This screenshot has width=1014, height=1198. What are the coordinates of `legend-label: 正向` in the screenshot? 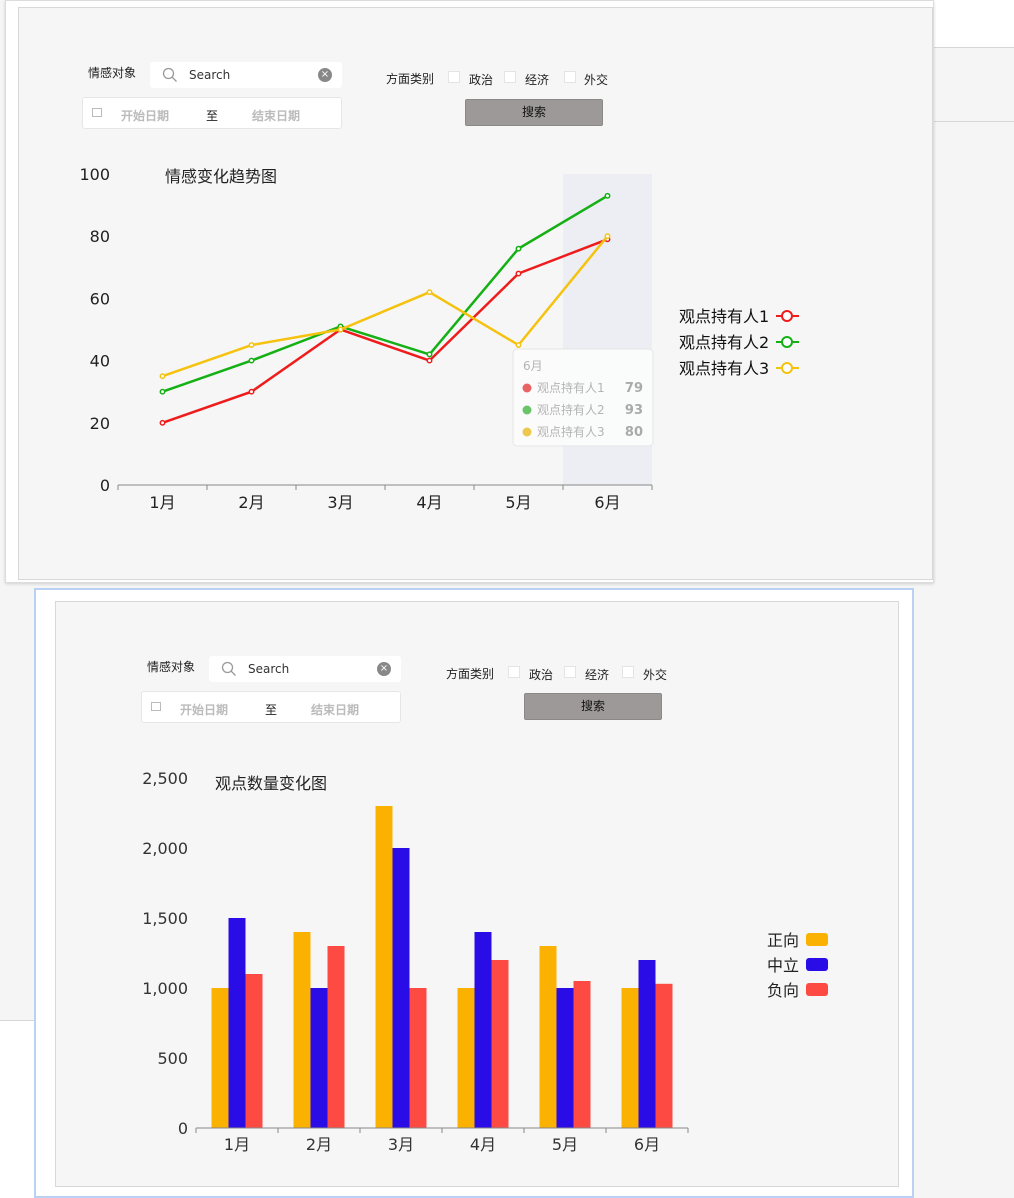 It's located at (783, 940).